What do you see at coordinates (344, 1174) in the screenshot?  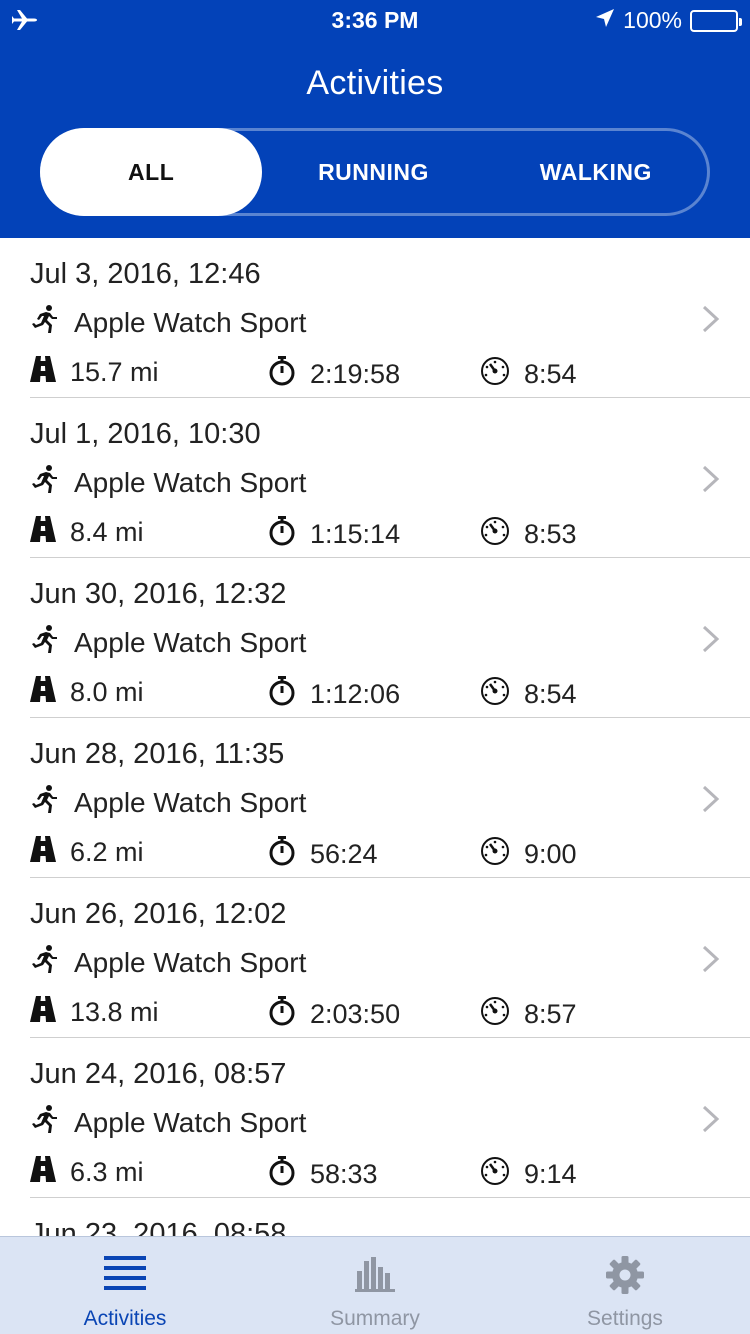 I see `duration-value: 58:33` at bounding box center [344, 1174].